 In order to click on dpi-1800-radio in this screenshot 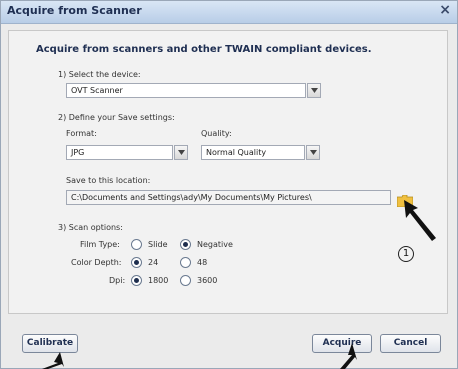, I will do `click(136, 280)`.